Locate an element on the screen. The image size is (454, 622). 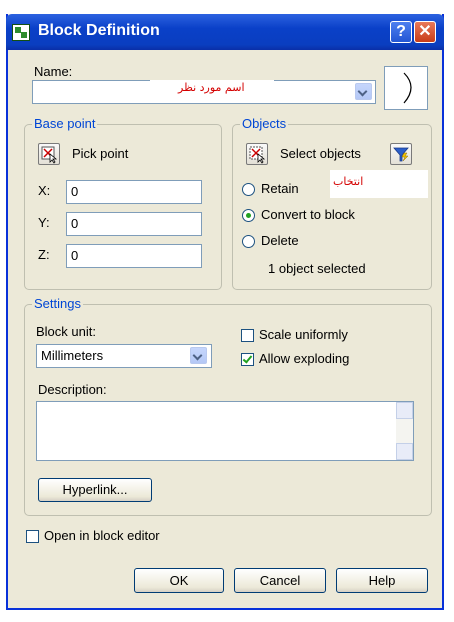
scale-uniformly-label: Scale uniformly is located at coordinates (303, 334).